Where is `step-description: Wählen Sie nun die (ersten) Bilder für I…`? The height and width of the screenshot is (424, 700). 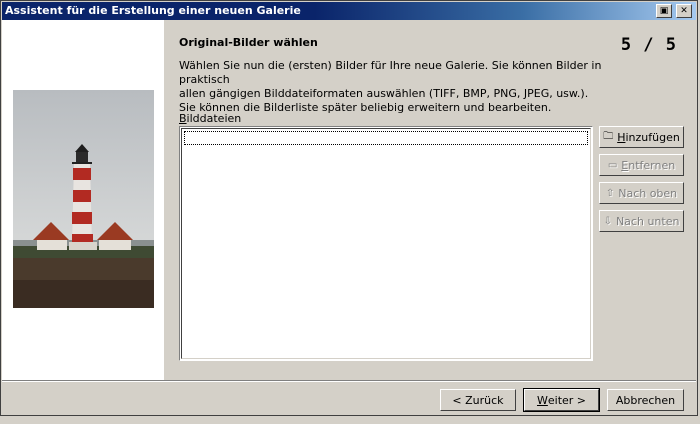
step-description: Wählen Sie nun die (ersten) Bilder für I… is located at coordinates (390, 86).